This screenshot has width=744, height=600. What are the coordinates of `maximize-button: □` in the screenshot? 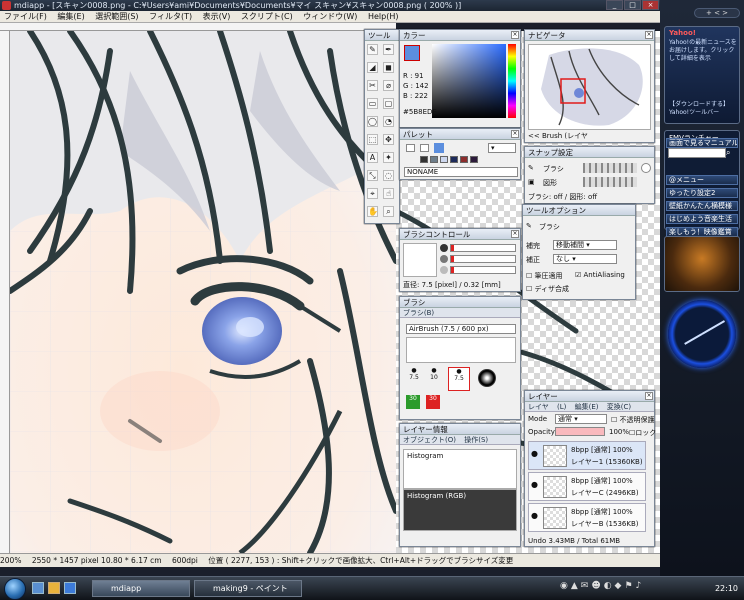 It's located at (632, 5).